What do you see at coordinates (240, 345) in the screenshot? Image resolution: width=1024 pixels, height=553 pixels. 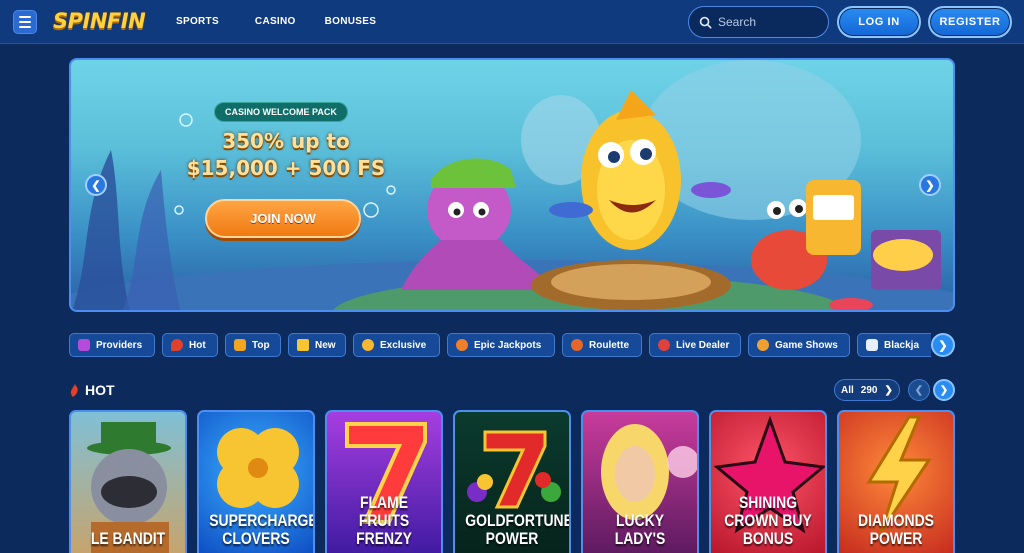 I see `crown-icon` at bounding box center [240, 345].